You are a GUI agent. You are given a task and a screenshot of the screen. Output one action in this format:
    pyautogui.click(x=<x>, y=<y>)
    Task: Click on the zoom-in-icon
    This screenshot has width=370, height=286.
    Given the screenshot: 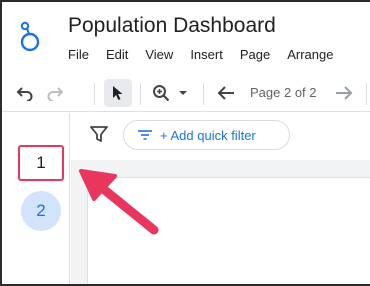 What is the action you would take?
    pyautogui.click(x=161, y=93)
    